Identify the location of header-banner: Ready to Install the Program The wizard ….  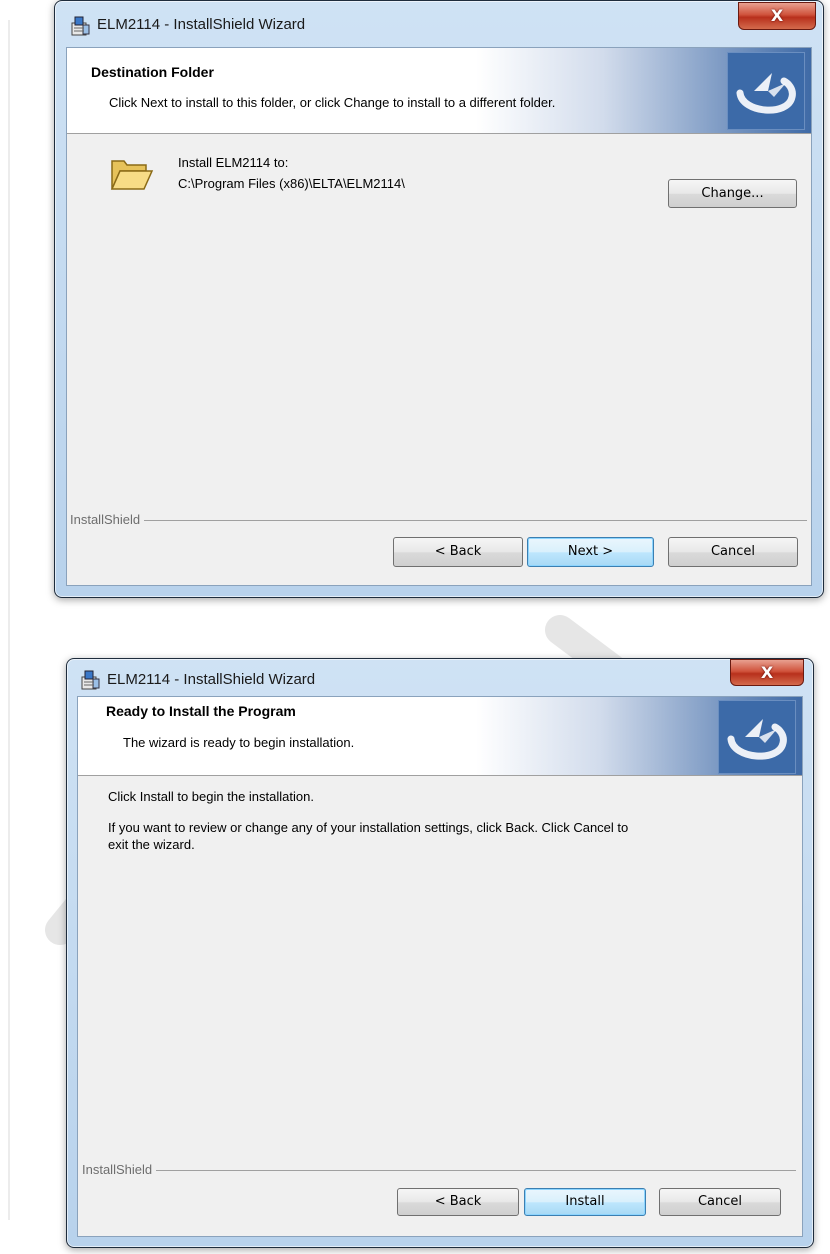
(440, 736).